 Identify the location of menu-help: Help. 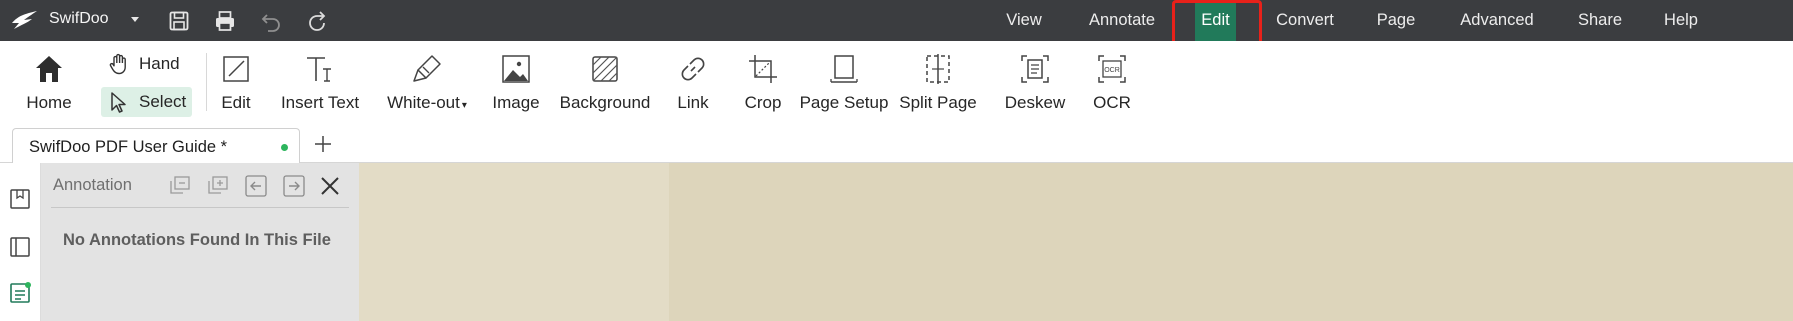
(1681, 20).